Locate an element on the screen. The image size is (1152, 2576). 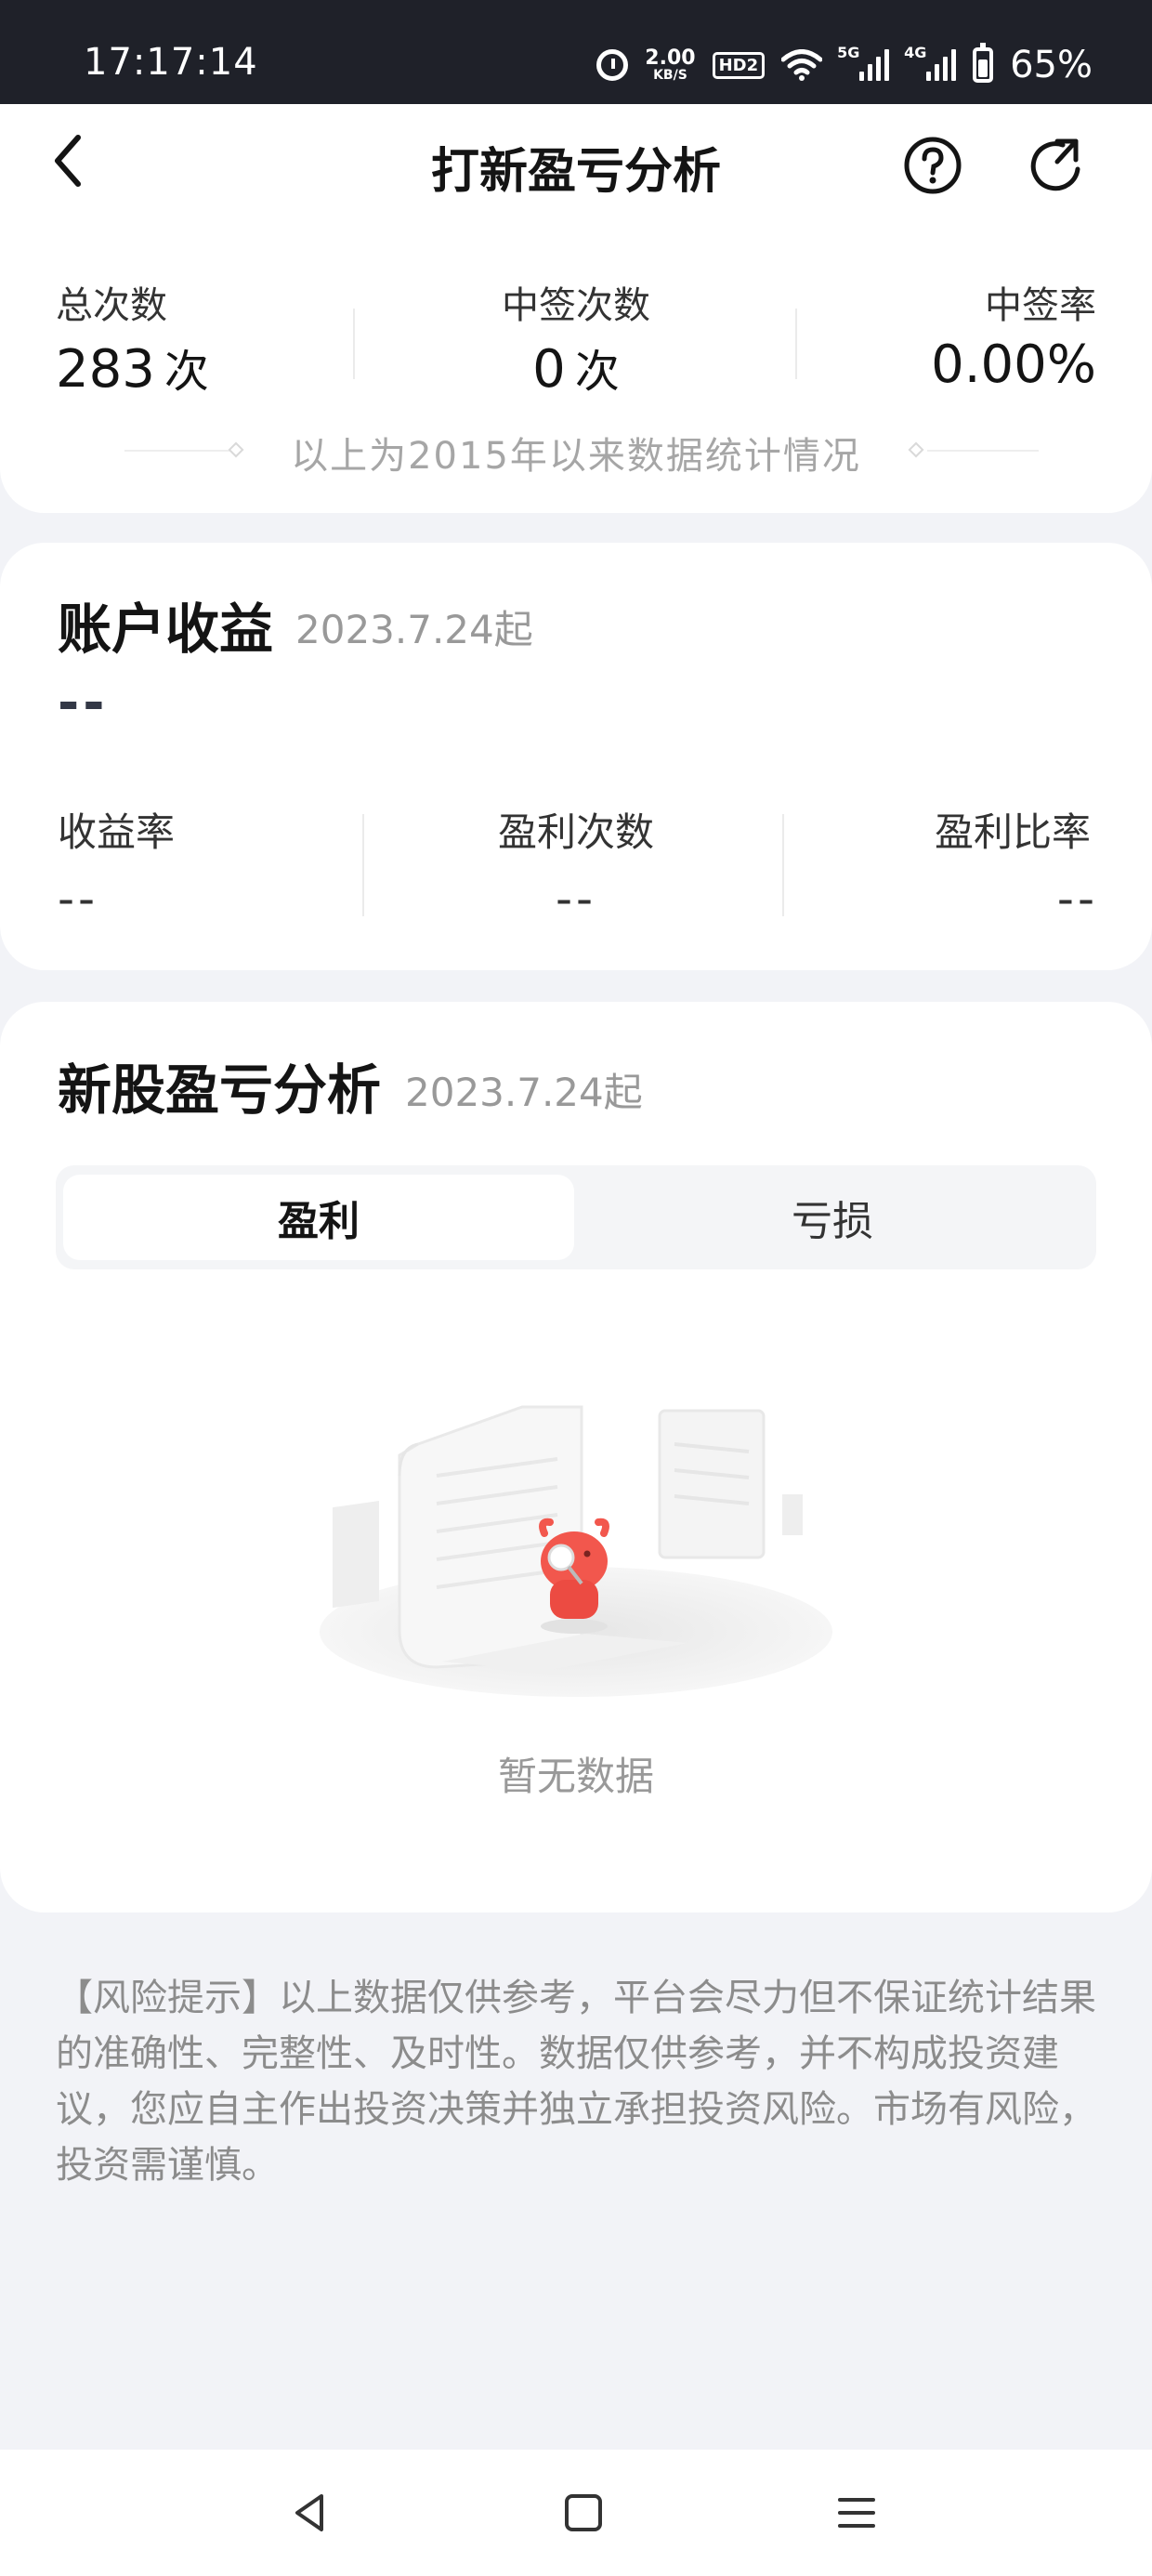
signal-5g-icon: 5G is located at coordinates (863, 62).